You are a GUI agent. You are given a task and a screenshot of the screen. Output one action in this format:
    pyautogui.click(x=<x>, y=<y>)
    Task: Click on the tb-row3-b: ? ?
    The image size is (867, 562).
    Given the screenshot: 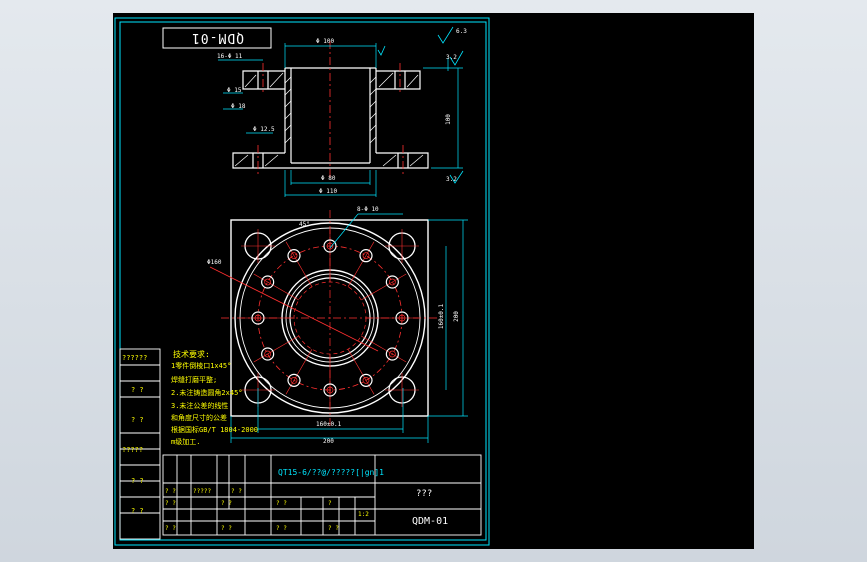 What is the action you would take?
    pyautogui.click(x=226, y=528)
    